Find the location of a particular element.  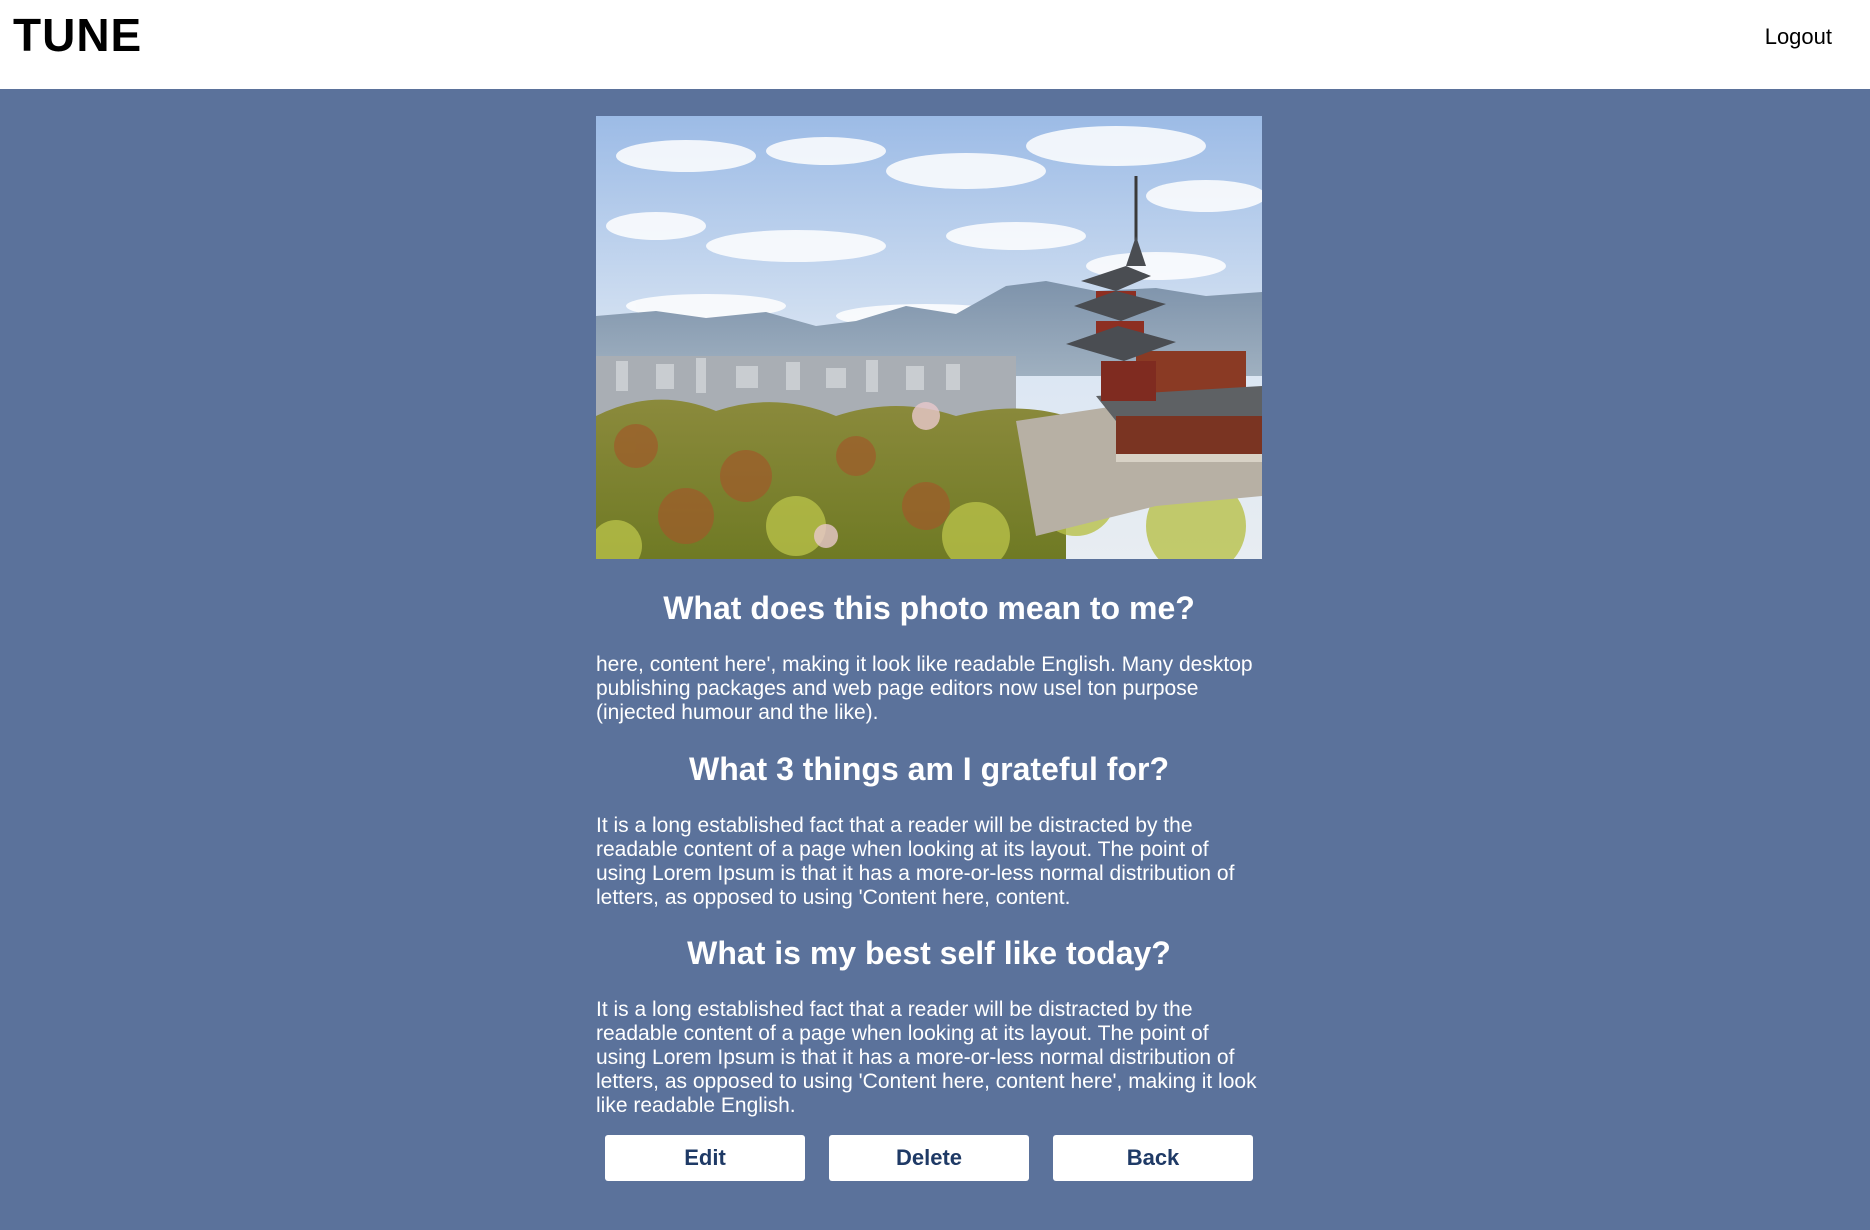

entry-actions: Edit Delete Back is located at coordinates (929, 1158).